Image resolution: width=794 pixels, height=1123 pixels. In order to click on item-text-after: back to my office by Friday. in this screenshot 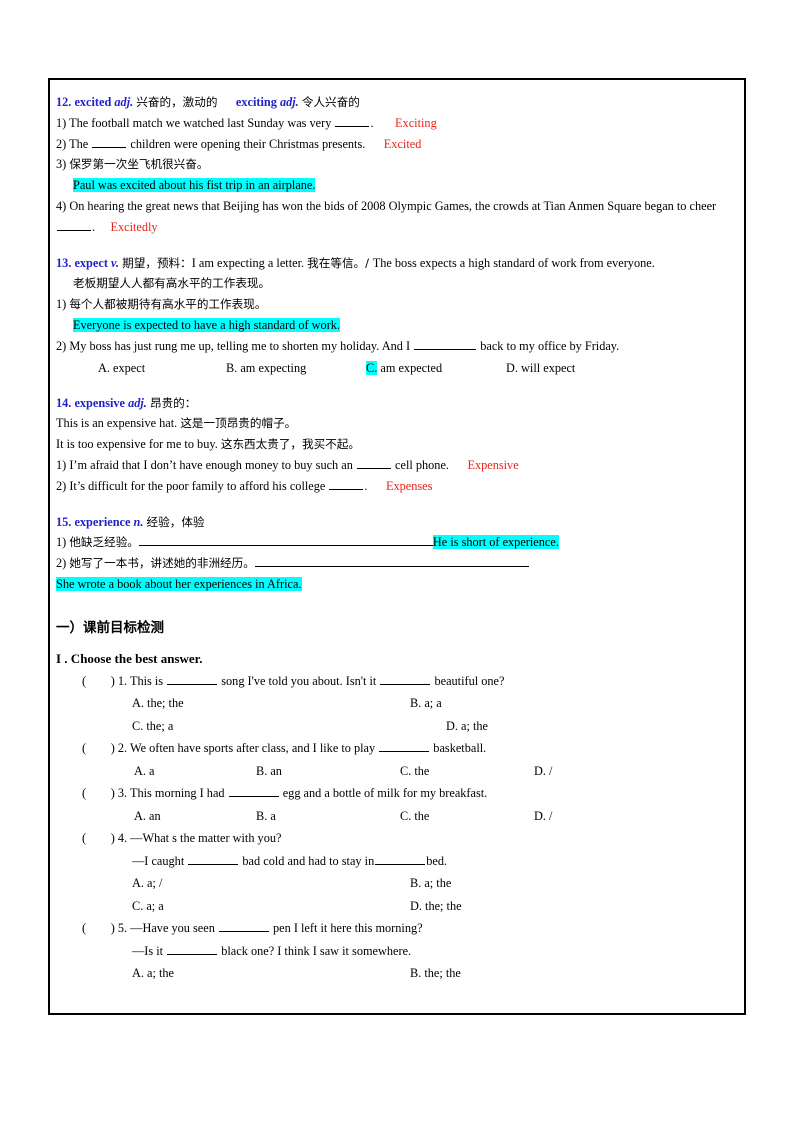, I will do `click(548, 345)`.